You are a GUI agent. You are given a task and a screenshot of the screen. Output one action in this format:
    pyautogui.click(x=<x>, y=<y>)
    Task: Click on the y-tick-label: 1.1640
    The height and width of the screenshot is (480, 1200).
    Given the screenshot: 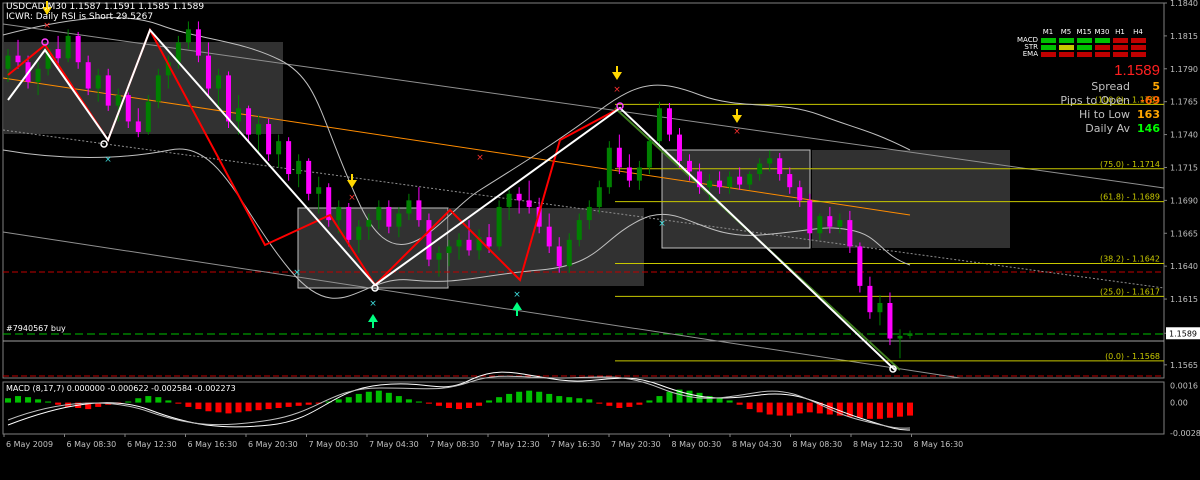 What is the action you would take?
    pyautogui.click(x=1184, y=266)
    